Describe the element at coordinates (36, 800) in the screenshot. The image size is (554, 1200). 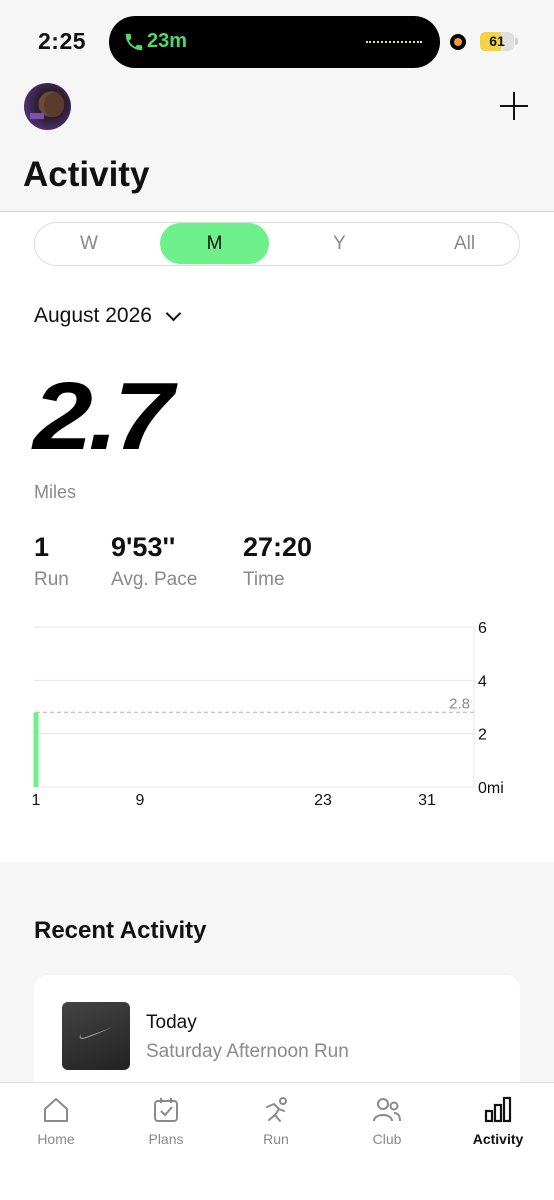
I see `x-tick-label: 1` at that location.